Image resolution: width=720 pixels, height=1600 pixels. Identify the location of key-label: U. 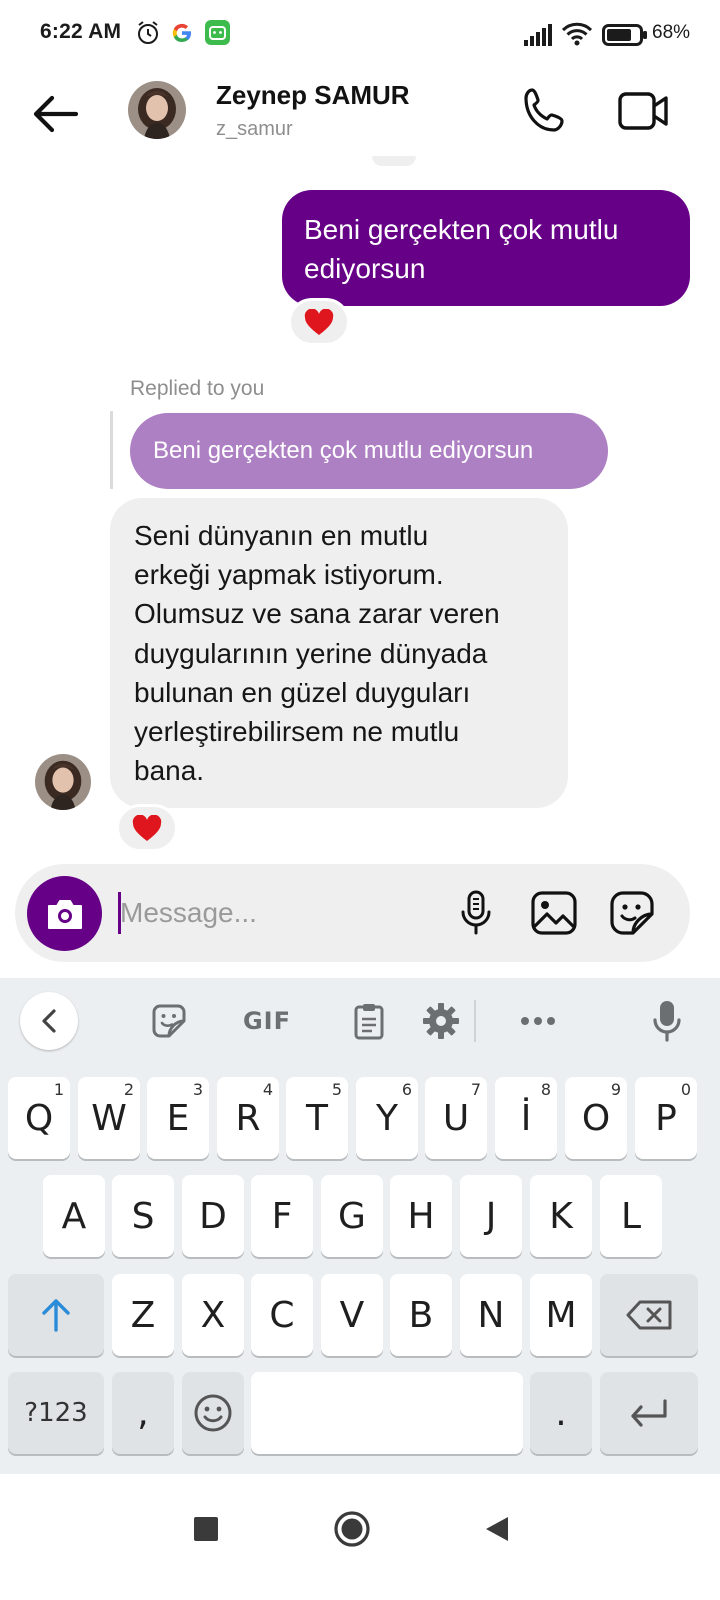
(456, 1118).